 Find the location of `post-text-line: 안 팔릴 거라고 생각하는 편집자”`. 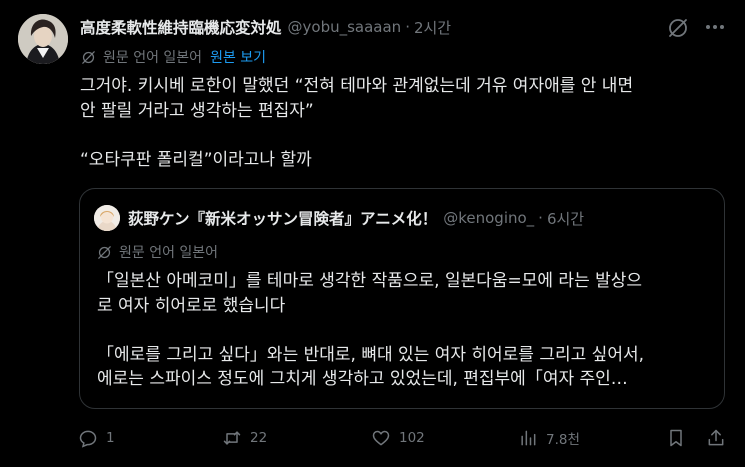

post-text-line: 안 팔릴 거라고 생각하는 편집자” is located at coordinates (197, 110).